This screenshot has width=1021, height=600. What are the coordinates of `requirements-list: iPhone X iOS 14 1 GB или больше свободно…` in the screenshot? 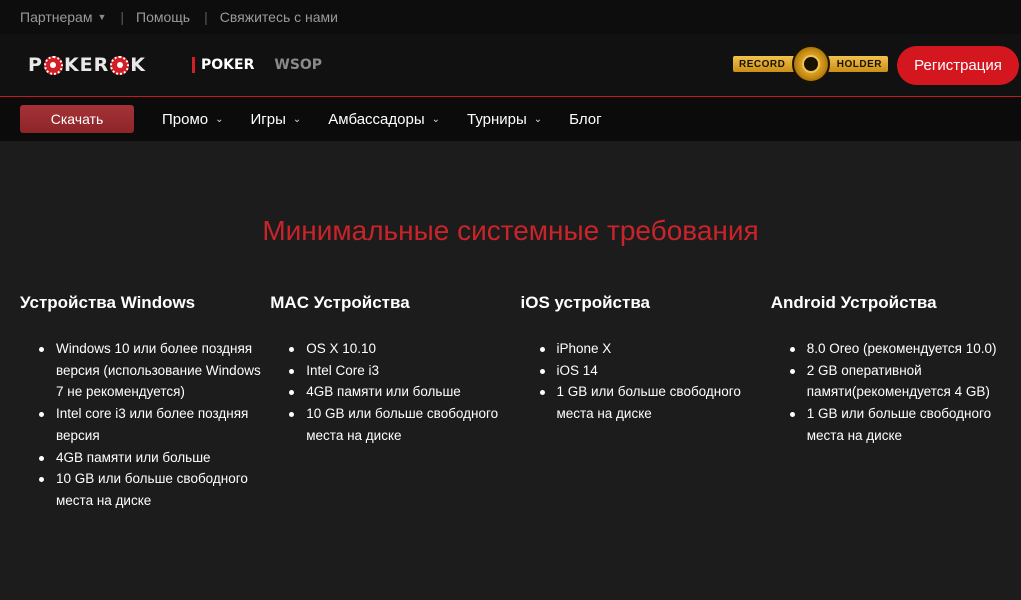 It's located at (646, 381).